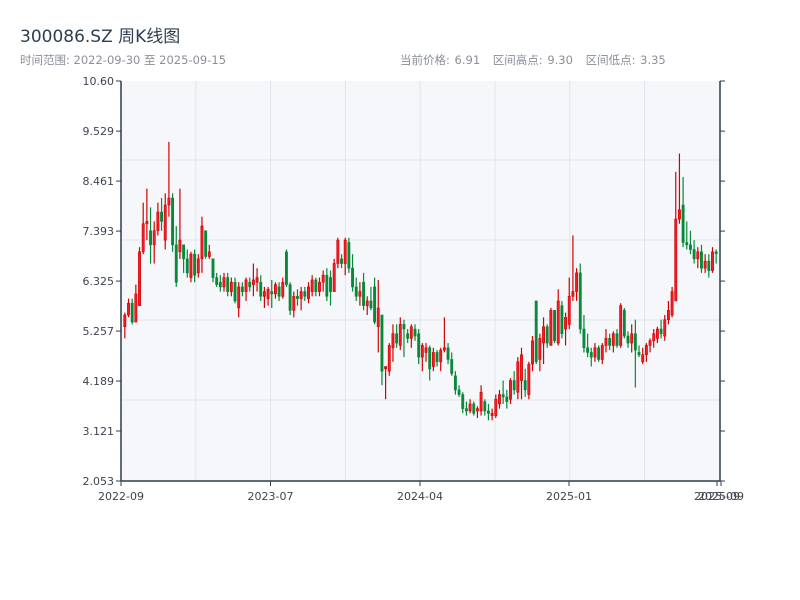  Describe the element at coordinates (721, 496) in the screenshot. I see `x-tick-label: 2025-09` at that location.